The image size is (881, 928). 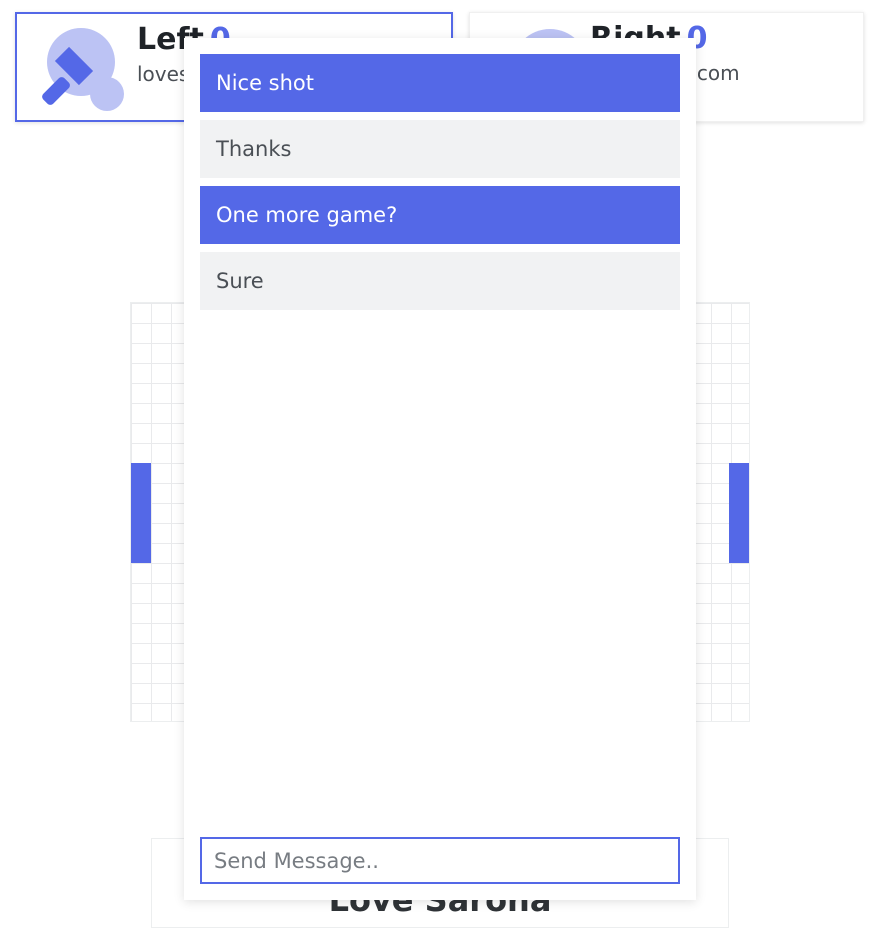 What do you see at coordinates (440, 281) in the screenshot?
I see `chat-message: Sure` at bounding box center [440, 281].